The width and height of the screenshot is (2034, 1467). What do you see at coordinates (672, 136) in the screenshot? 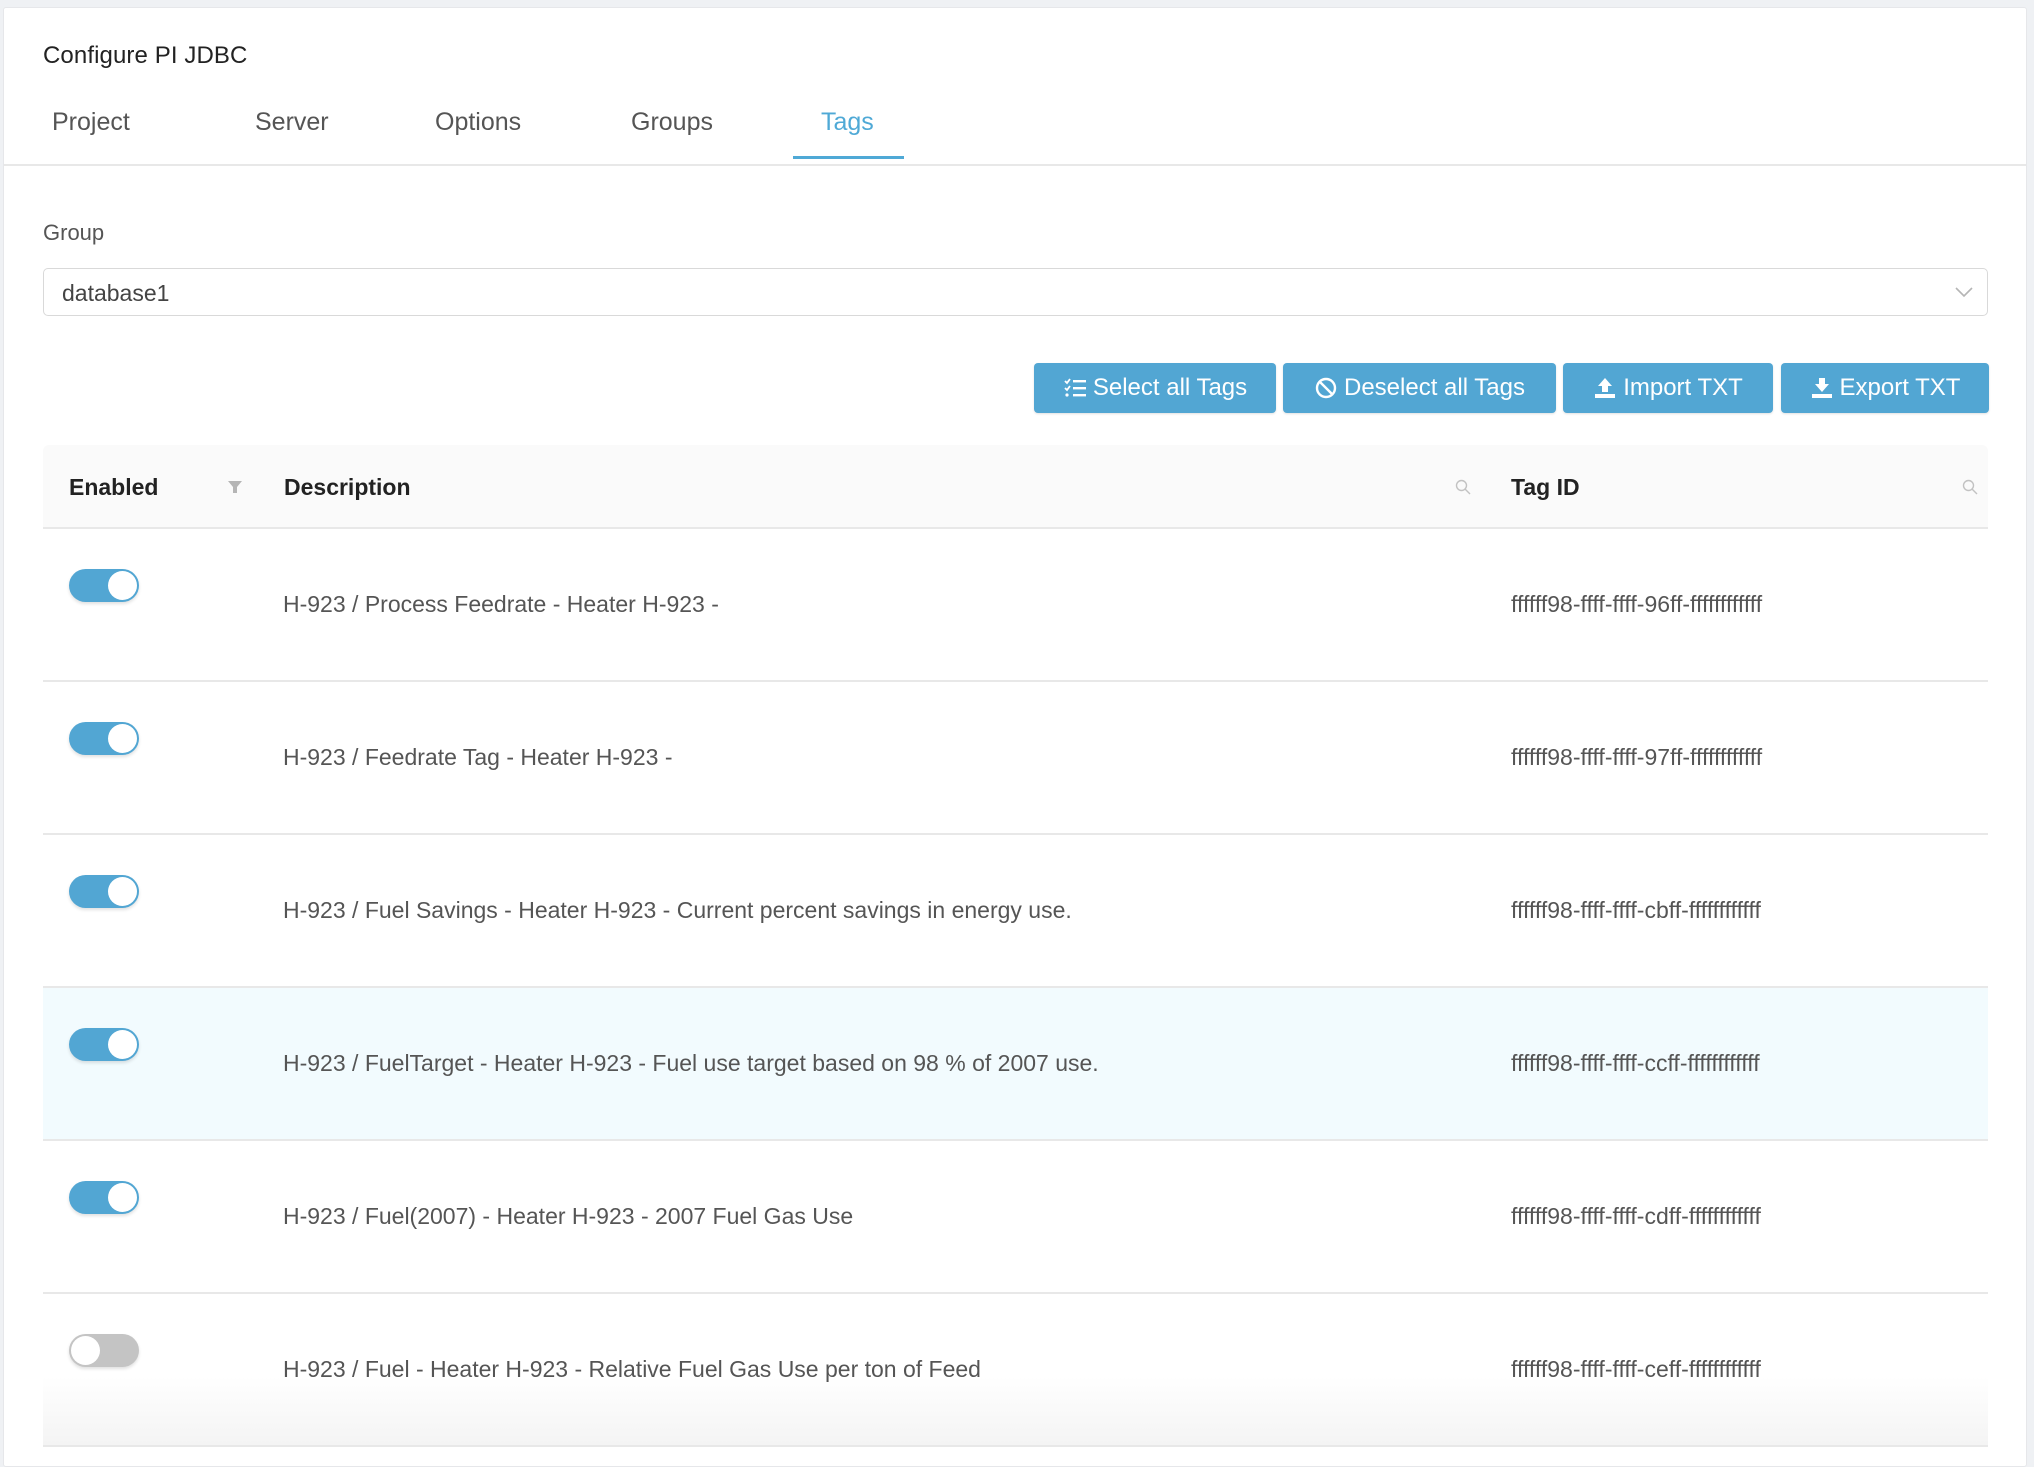
I see `tab-groups: Groups` at bounding box center [672, 136].